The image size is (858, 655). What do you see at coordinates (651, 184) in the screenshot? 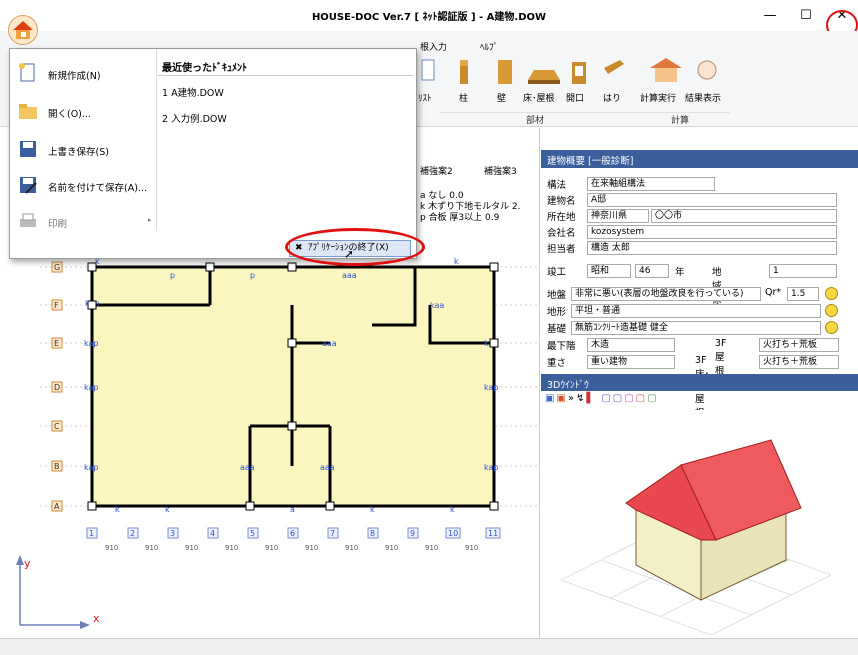
I see `method-select: 在来軸組構法` at bounding box center [651, 184].